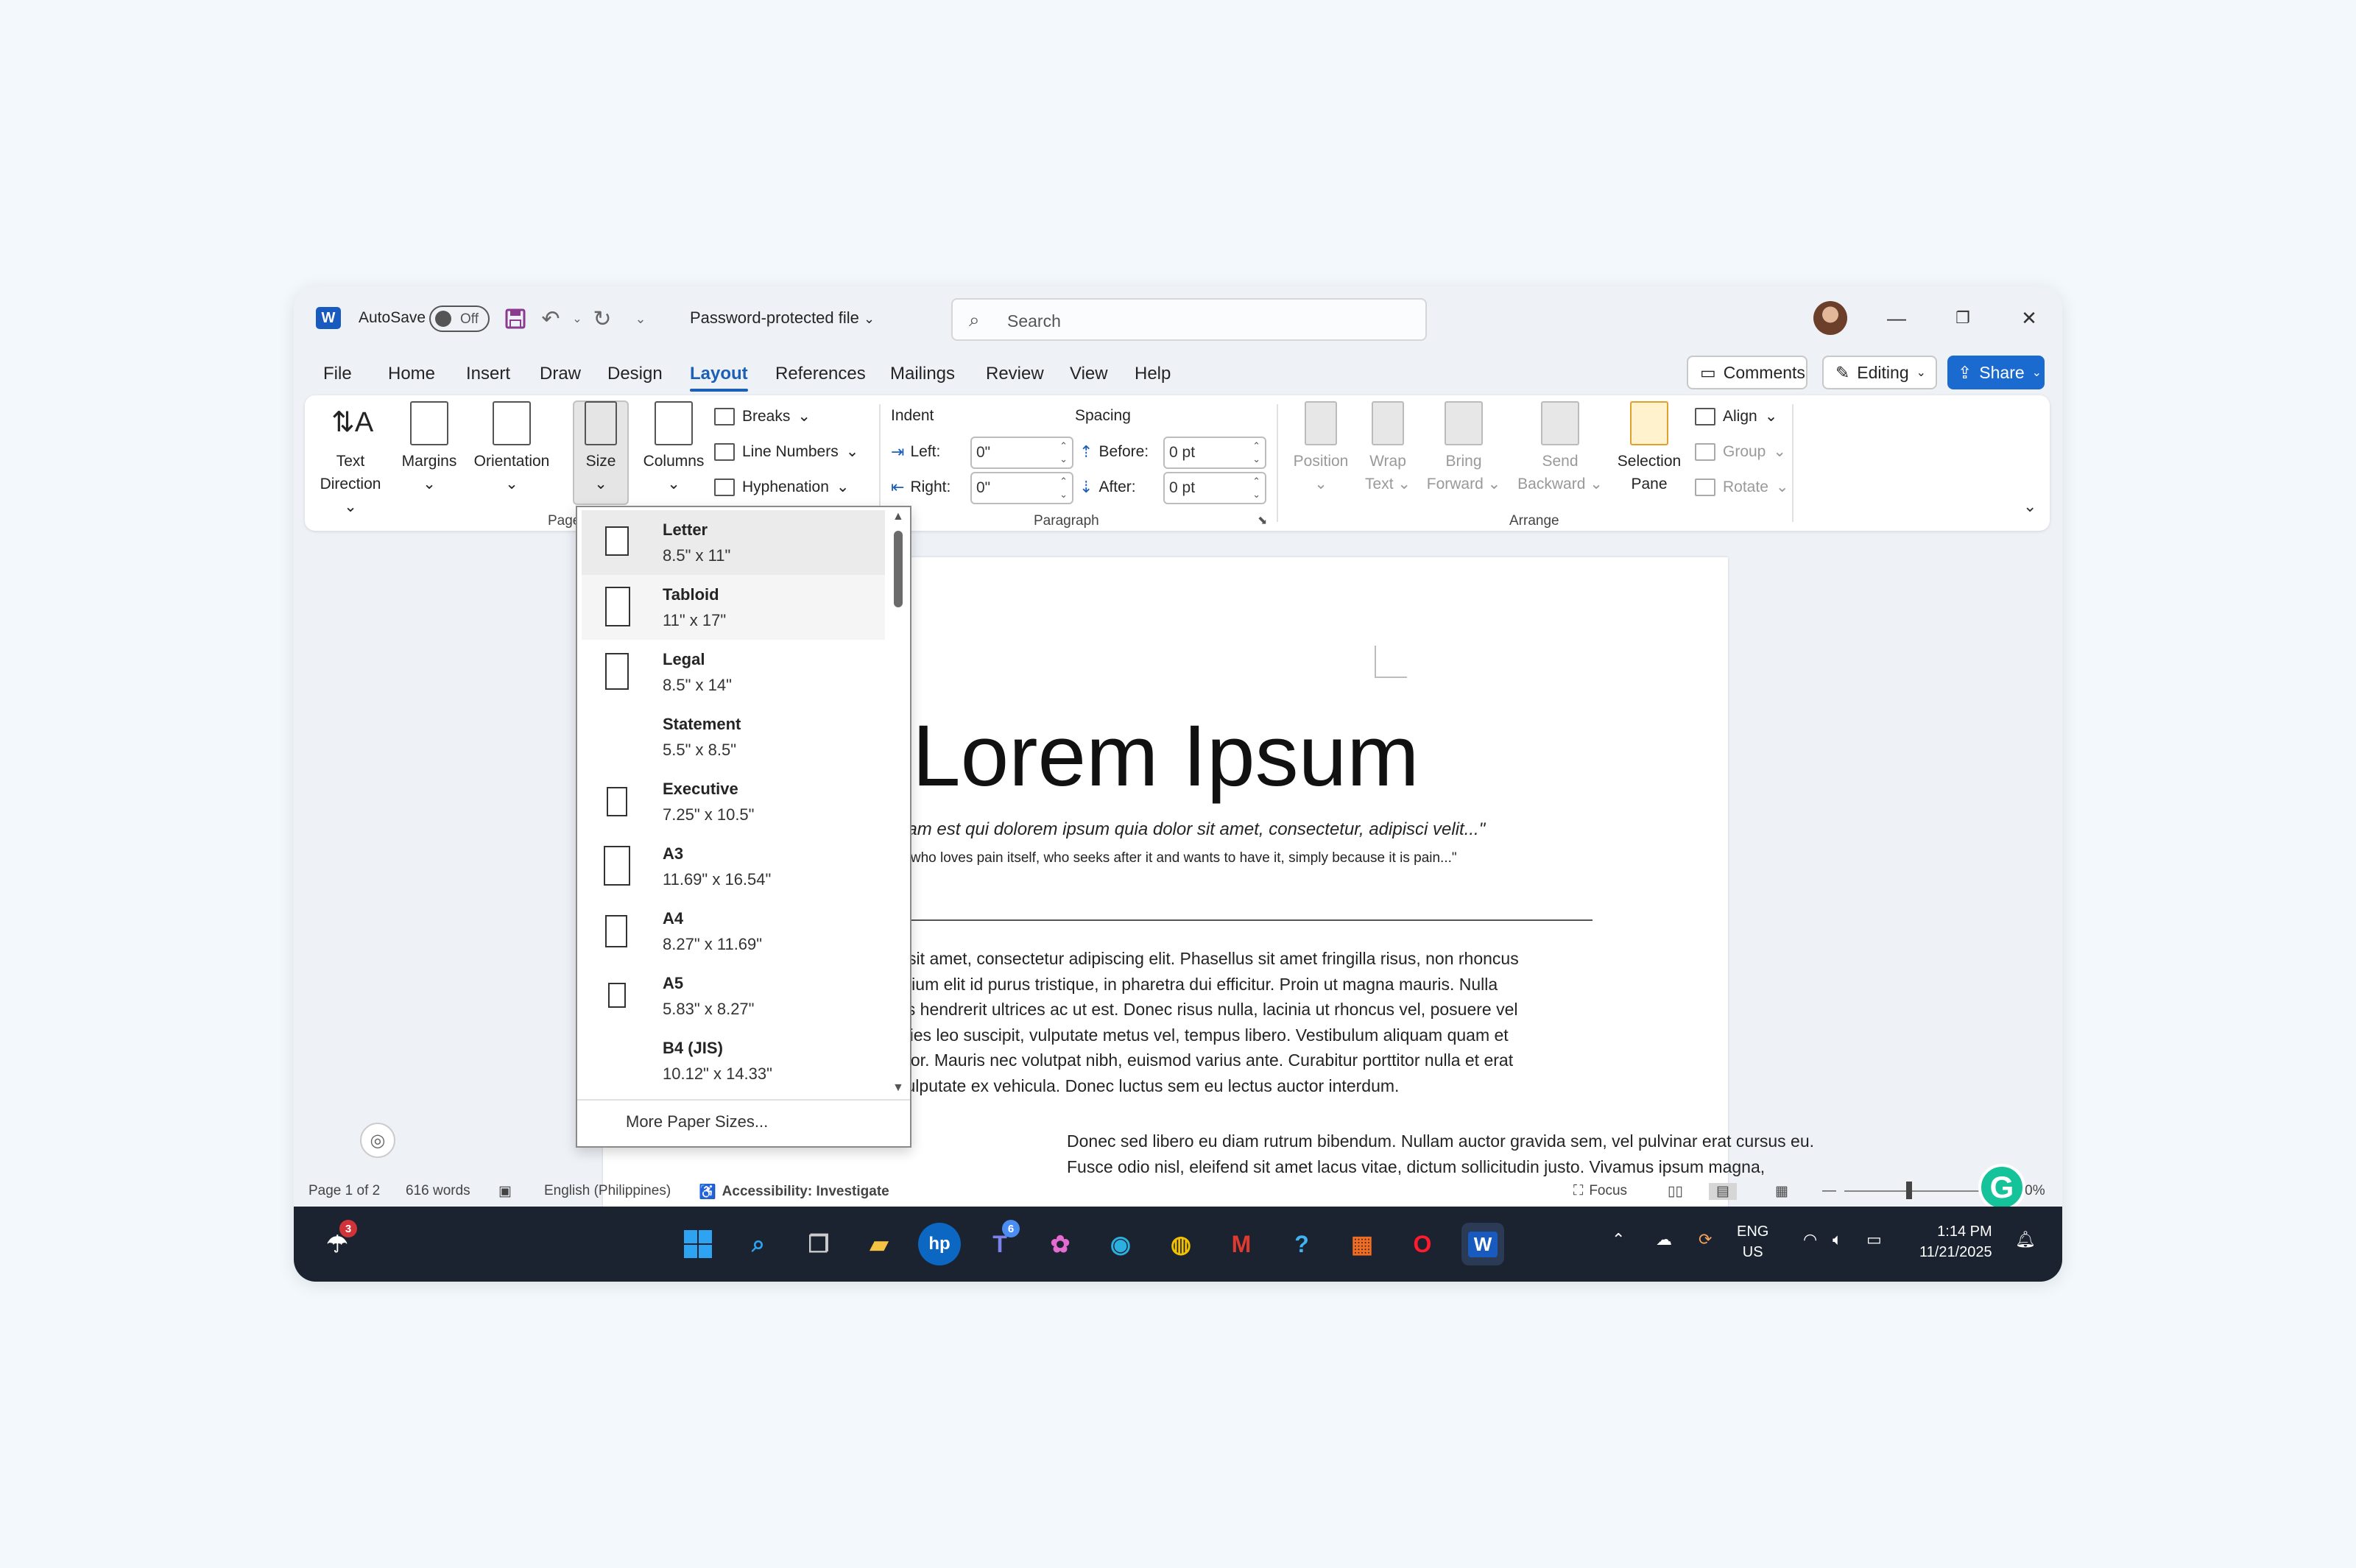 This screenshot has width=2356, height=1568. Describe the element at coordinates (818, 1244) in the screenshot. I see `task-view-icon: ❐` at that location.